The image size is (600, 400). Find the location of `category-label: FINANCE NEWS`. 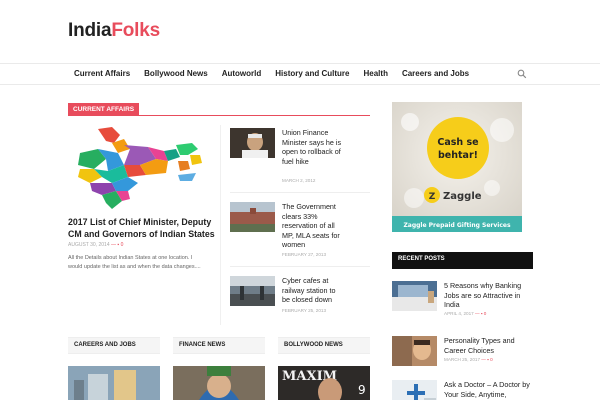

category-label: FINANCE NEWS is located at coordinates (202, 345).